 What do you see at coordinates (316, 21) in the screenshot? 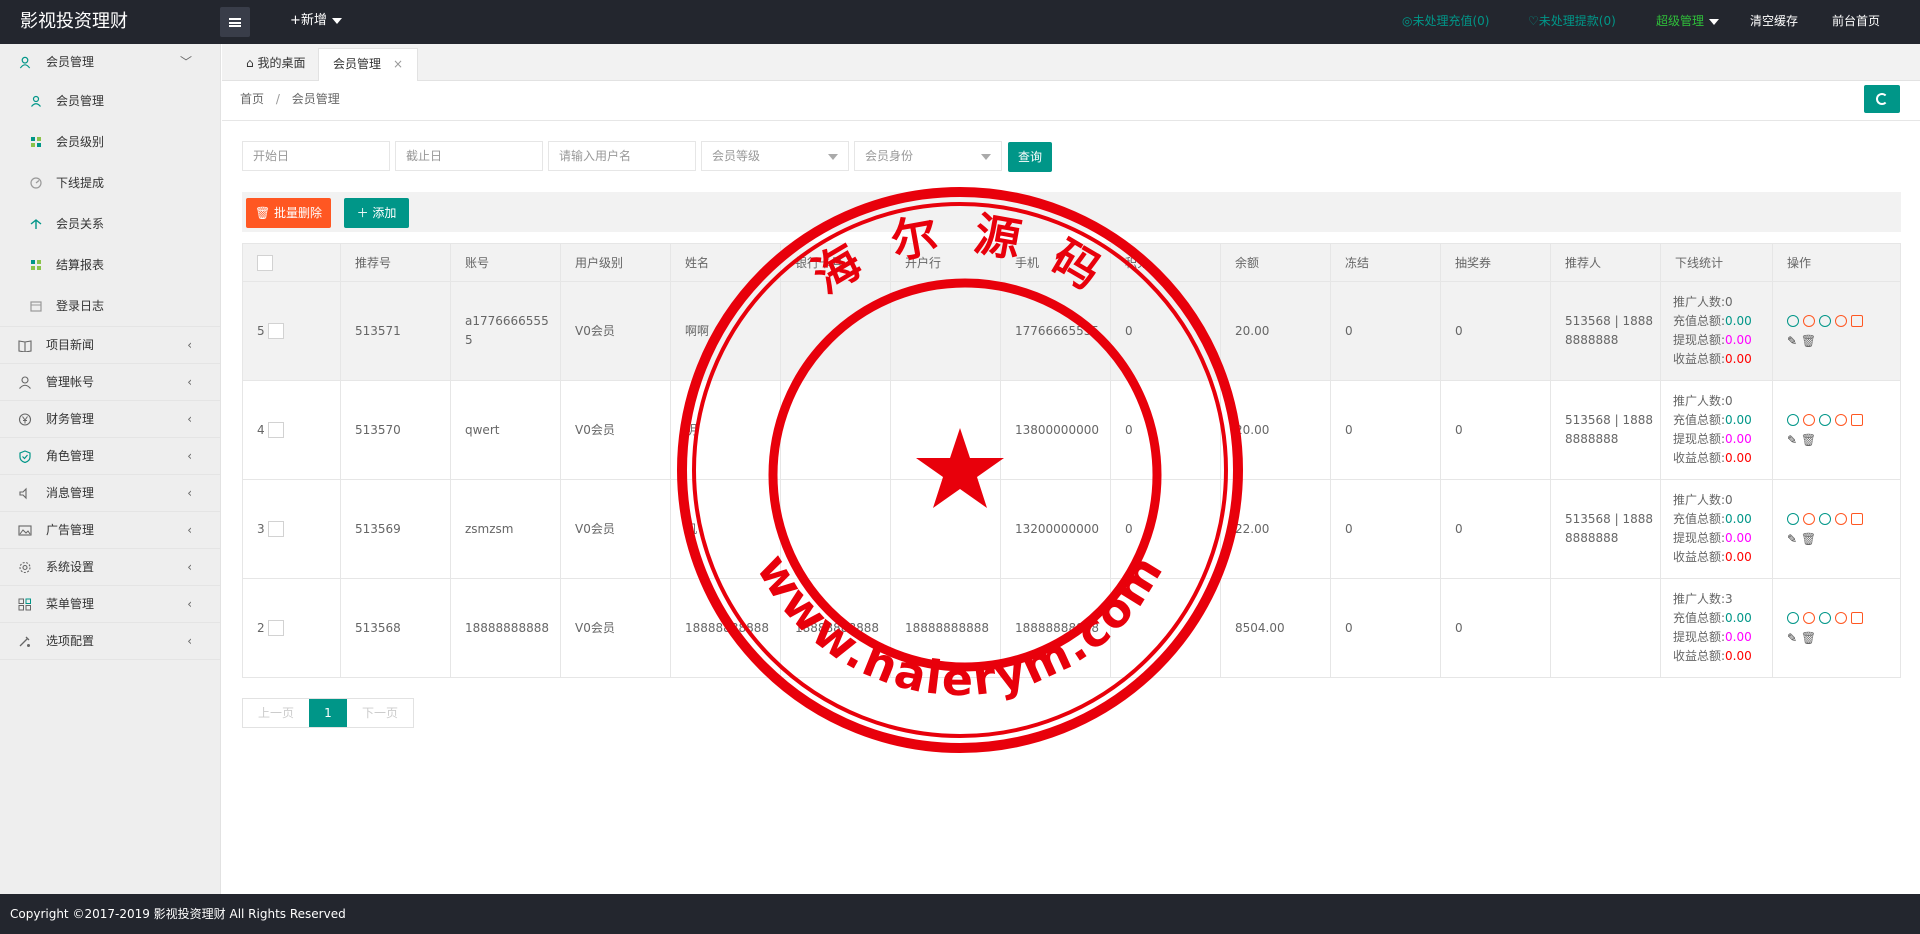
I see `new-dropdown: +新增` at bounding box center [316, 21].